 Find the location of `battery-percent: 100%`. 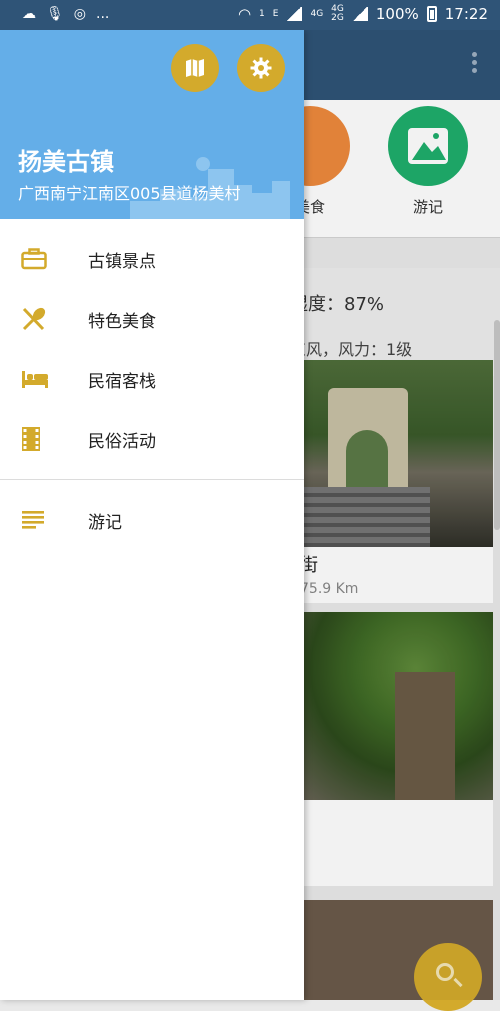

battery-percent: 100% is located at coordinates (397, 14).